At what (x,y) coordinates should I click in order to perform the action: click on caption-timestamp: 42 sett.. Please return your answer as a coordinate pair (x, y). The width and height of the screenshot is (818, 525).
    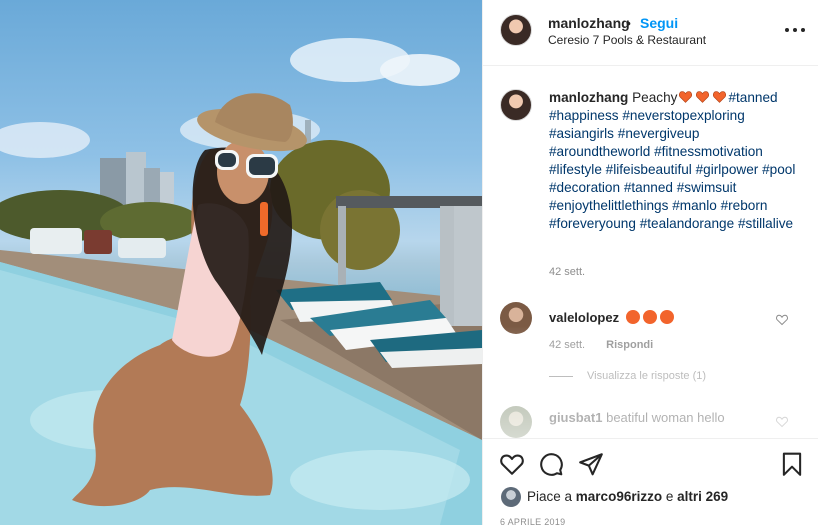
    Looking at the image, I should click on (567, 272).